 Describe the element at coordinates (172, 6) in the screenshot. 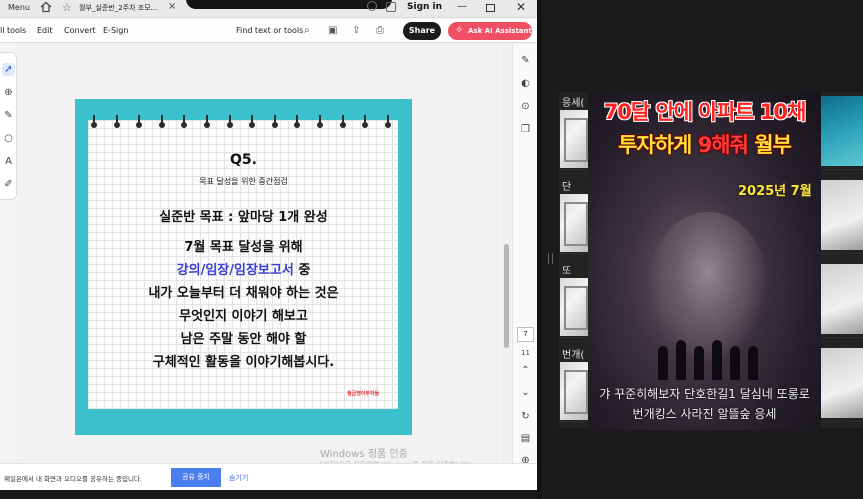

I see `tab-close-icon: ×` at that location.